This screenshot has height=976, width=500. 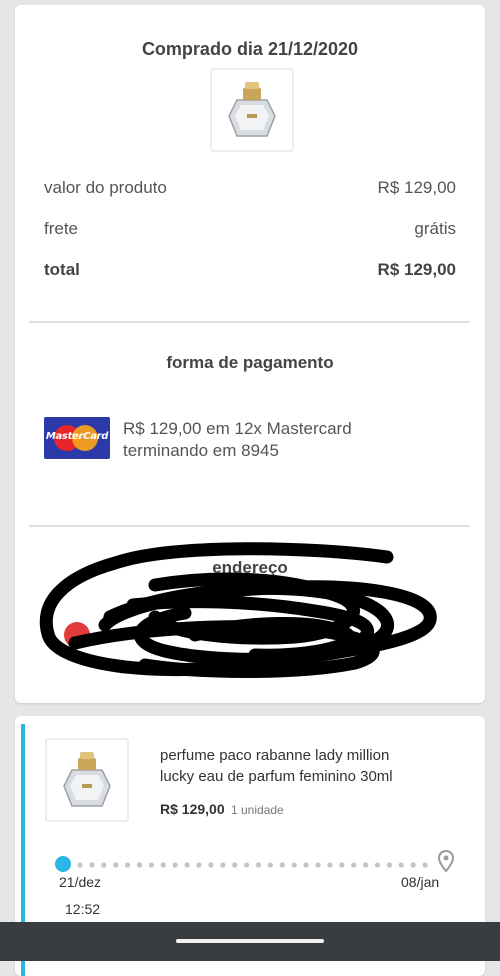 I want to click on system-navigation-bar, so click(x=250, y=941).